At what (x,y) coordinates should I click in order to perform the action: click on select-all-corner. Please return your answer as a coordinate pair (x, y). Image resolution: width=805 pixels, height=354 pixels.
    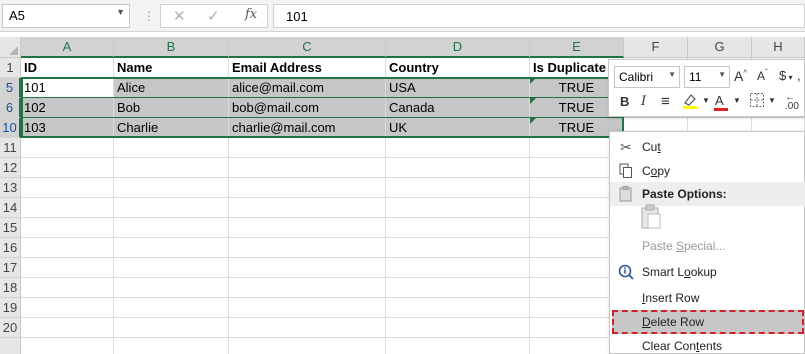
    Looking at the image, I should click on (10, 47).